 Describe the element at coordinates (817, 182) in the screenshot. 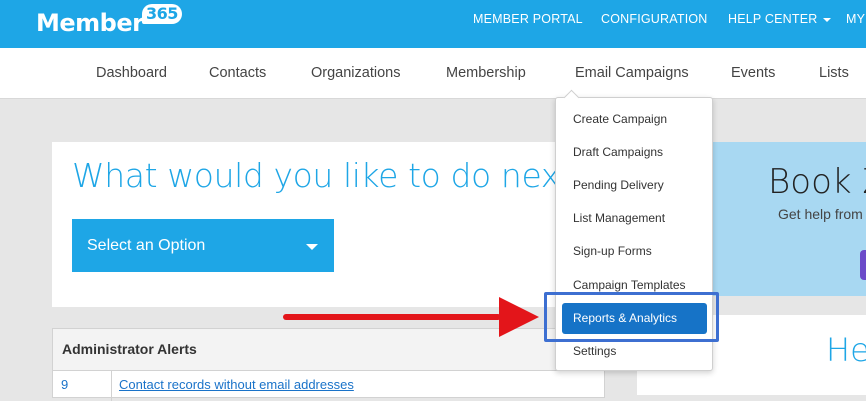

I see `banner-heading: Book Z` at that location.